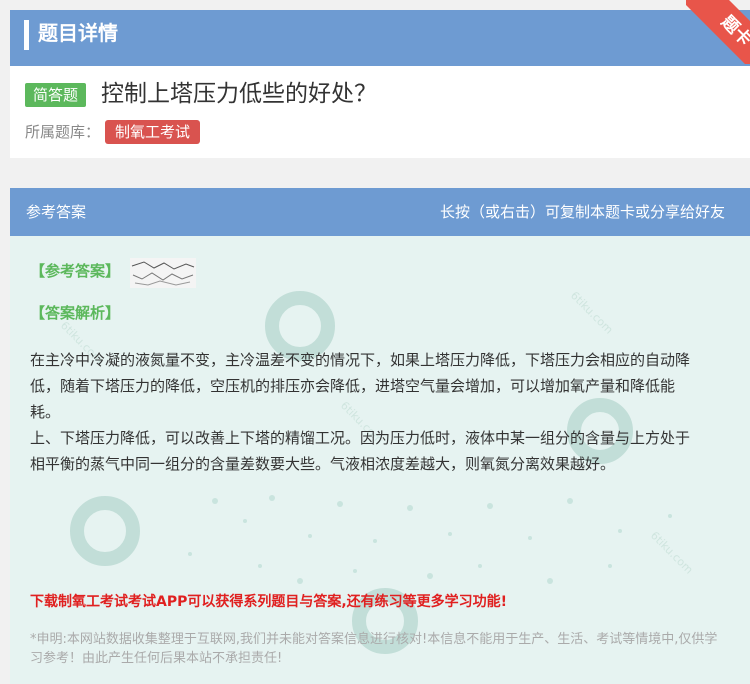 The width and height of the screenshot is (750, 684). Describe the element at coordinates (582, 212) in the screenshot. I see `share-hint: 长按（或右击）可复制本题卡或分享给好友` at that location.